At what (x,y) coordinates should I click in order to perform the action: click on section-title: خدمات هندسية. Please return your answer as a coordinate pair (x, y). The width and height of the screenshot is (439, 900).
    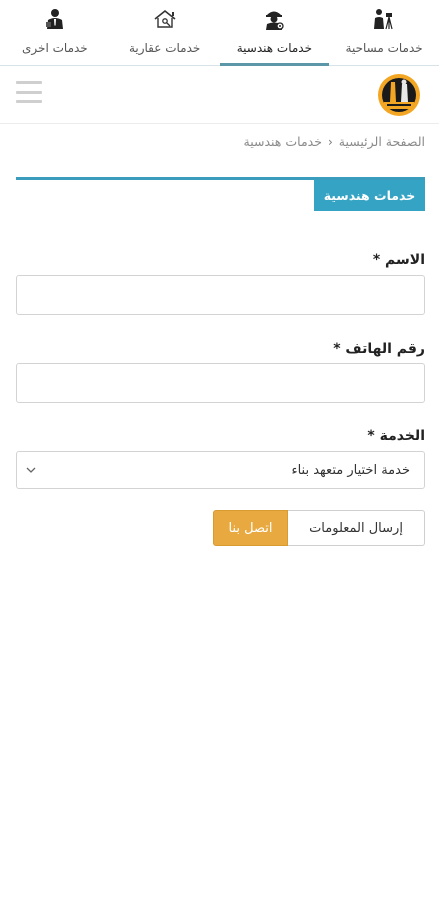
    Looking at the image, I should click on (369, 195).